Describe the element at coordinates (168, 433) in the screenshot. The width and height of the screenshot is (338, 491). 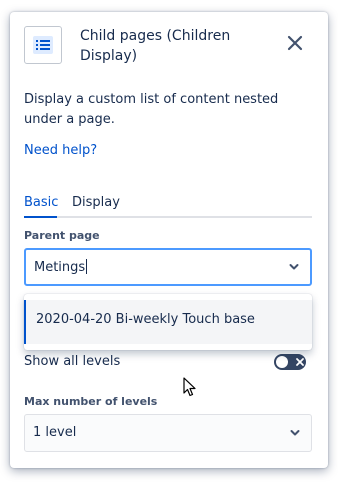
I see `max-levels-select: 1 level` at that location.